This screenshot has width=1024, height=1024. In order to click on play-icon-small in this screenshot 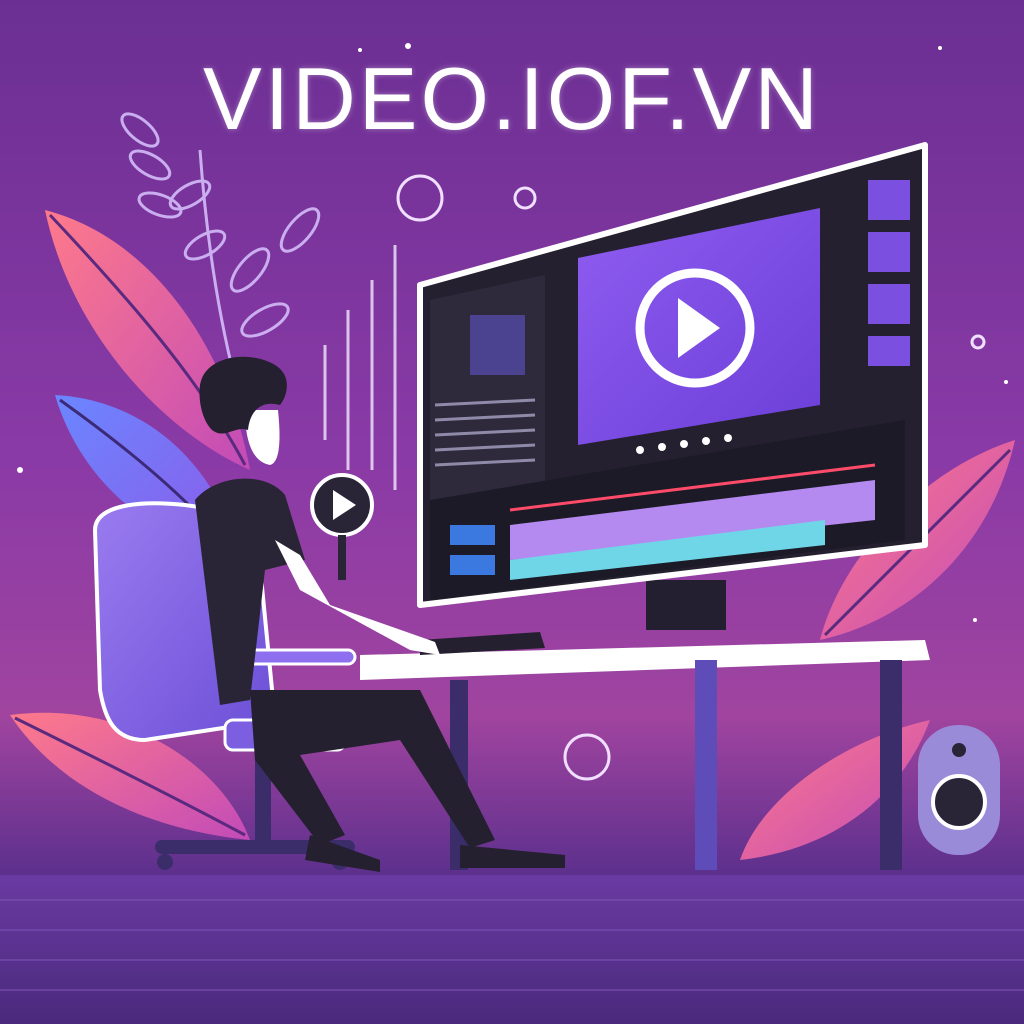, I will do `click(342, 526)`.